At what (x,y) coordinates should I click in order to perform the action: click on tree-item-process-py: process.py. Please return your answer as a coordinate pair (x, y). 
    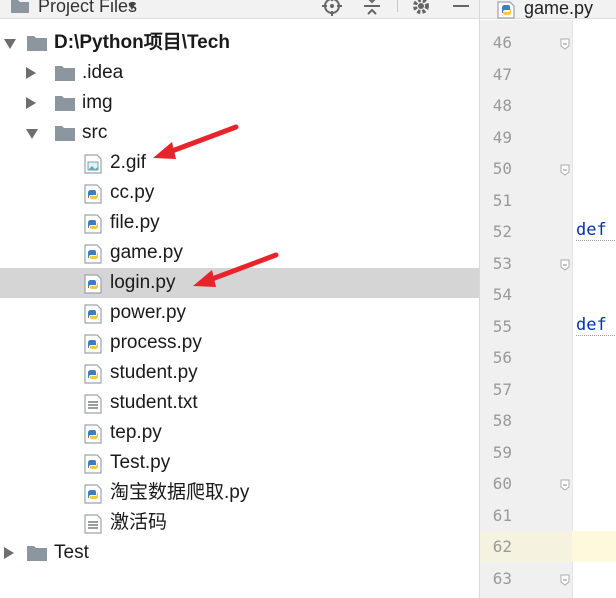
    Looking at the image, I should click on (239, 343).